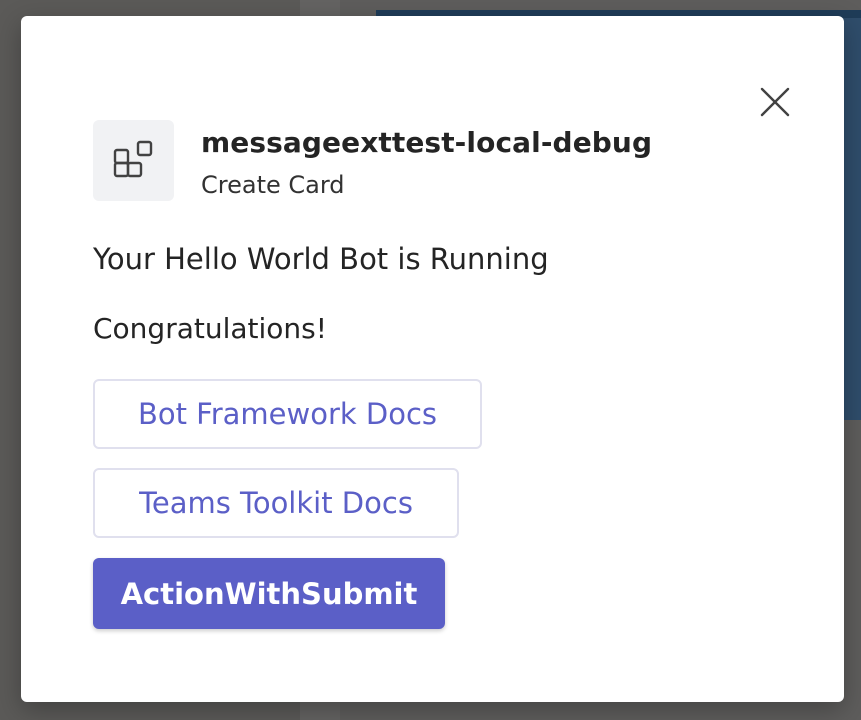  Describe the element at coordinates (273, 185) in the screenshot. I see `command-title: Create Card` at that location.